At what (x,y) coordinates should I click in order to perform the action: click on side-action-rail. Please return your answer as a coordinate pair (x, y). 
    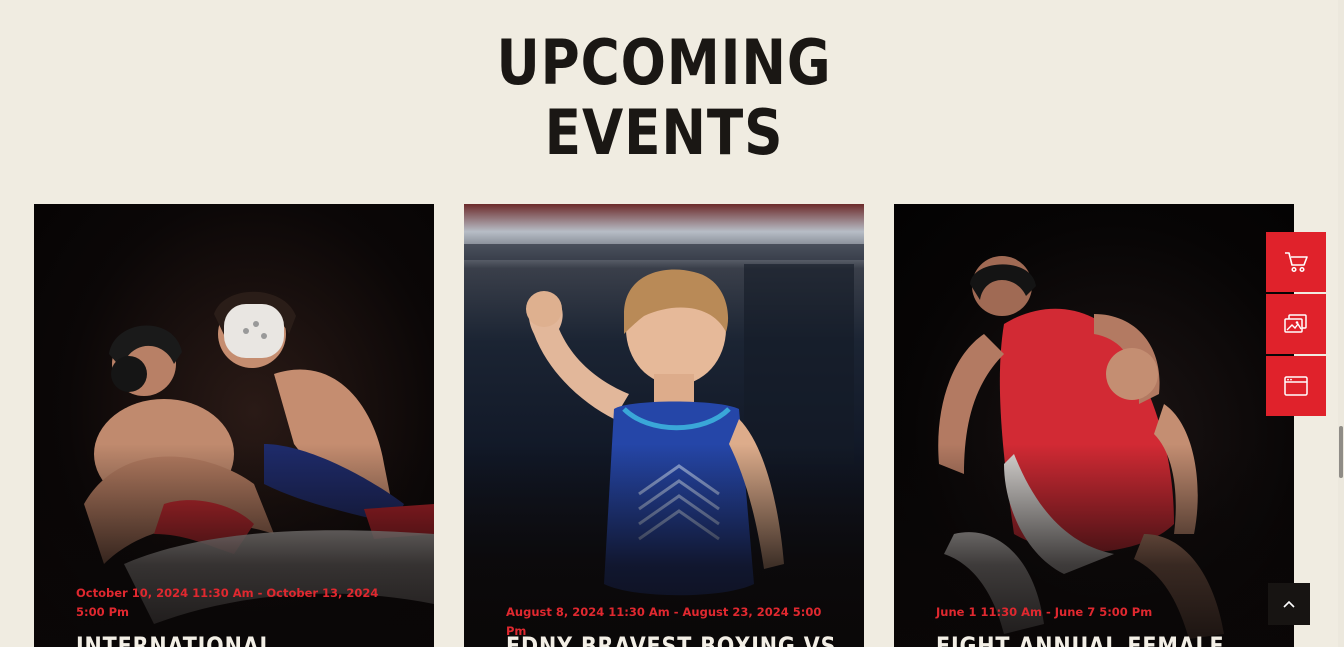
    Looking at the image, I should click on (1296, 325).